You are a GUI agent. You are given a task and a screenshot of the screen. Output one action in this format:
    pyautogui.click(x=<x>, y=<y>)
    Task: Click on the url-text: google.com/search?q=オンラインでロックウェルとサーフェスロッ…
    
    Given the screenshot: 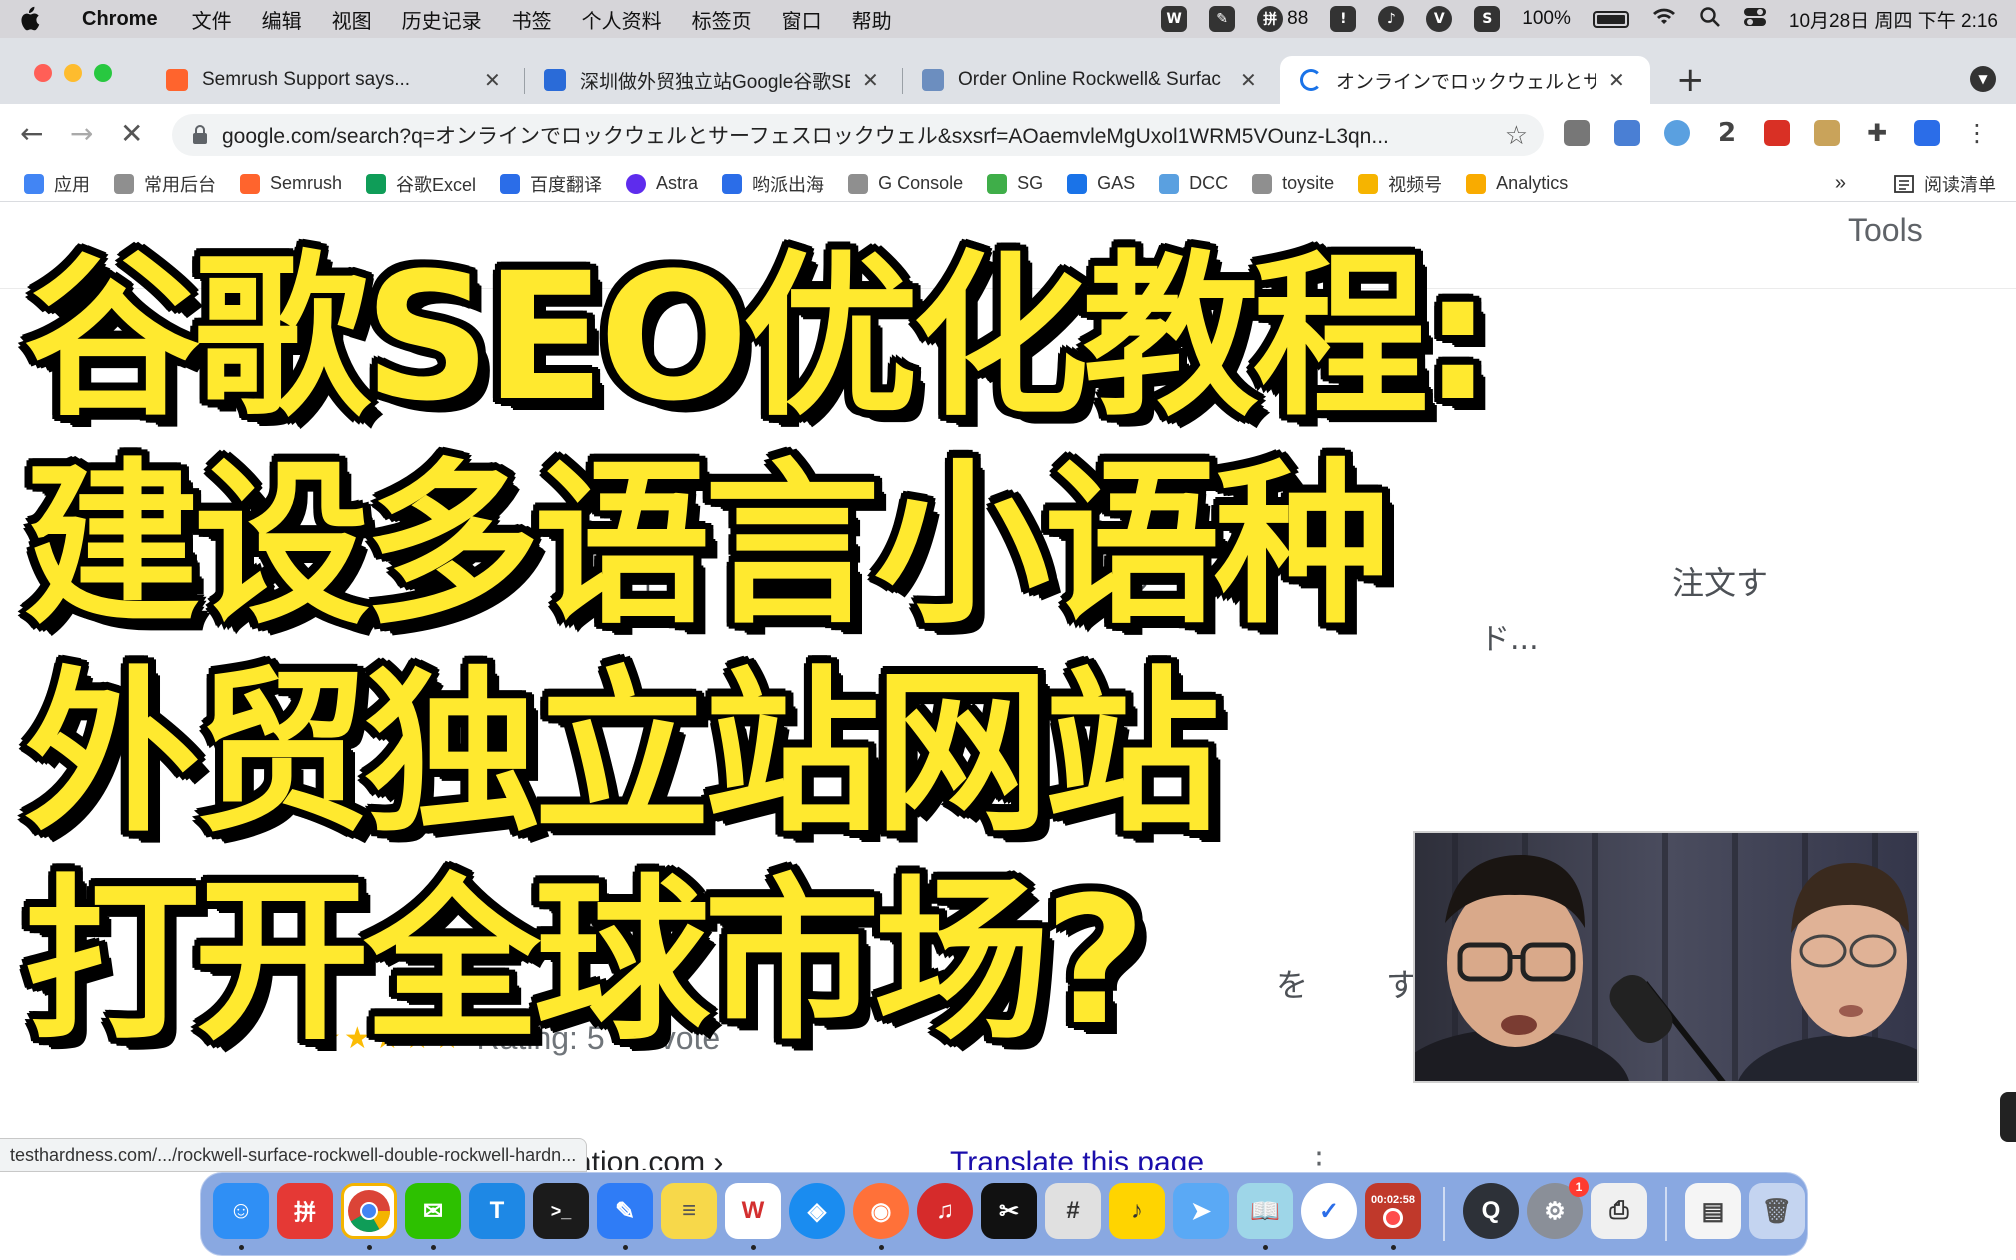 What is the action you would take?
    pyautogui.click(x=858, y=135)
    